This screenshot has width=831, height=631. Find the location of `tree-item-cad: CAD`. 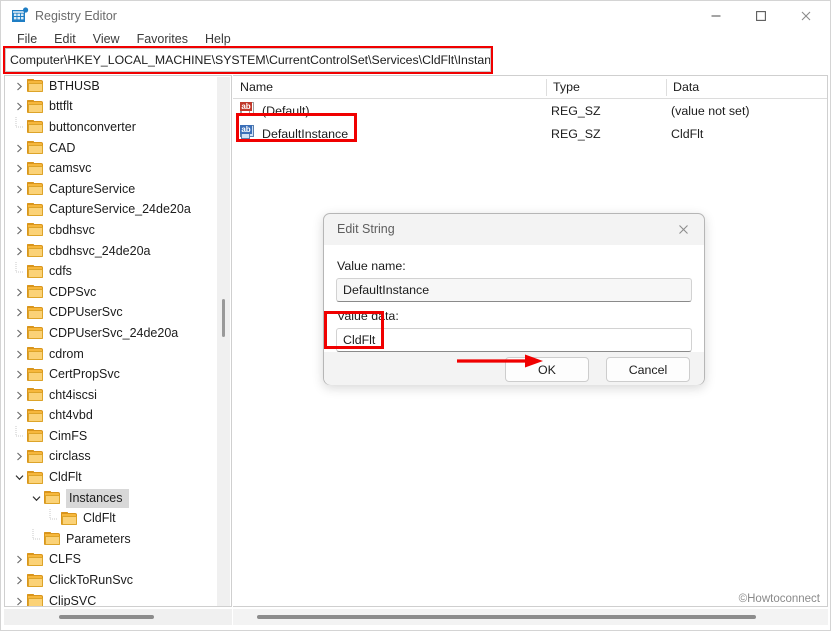

tree-item-cad: CAD is located at coordinates (118, 148).